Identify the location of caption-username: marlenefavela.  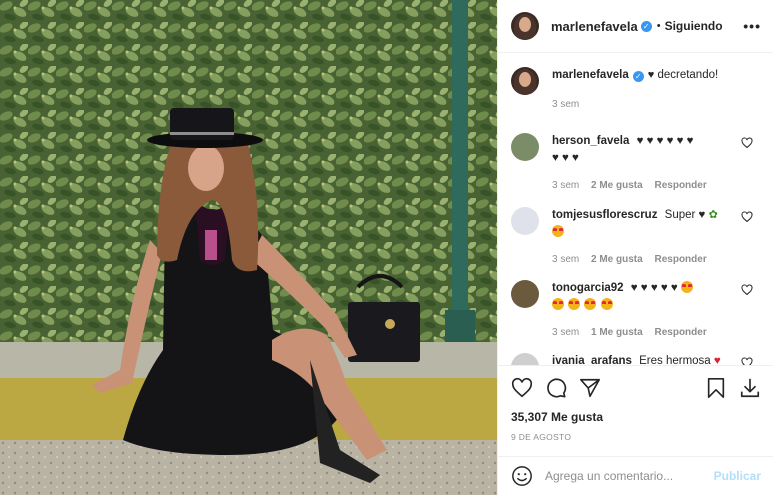
(590, 75).